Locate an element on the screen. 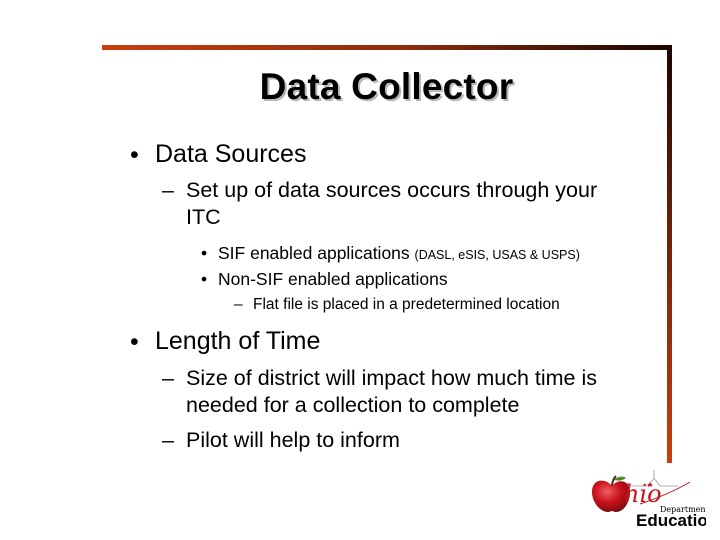 Image resolution: width=720 pixels, height=540 pixels. accent-bar-horizontal is located at coordinates (386, 47).